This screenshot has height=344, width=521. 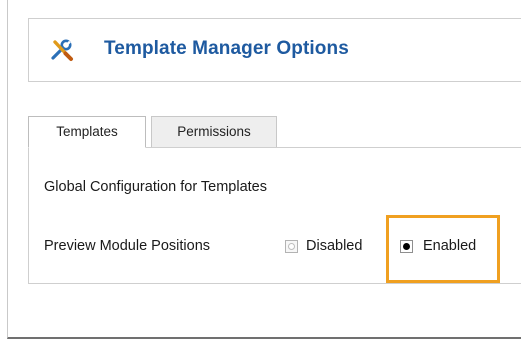 I want to click on disabled-radio, so click(x=291, y=246).